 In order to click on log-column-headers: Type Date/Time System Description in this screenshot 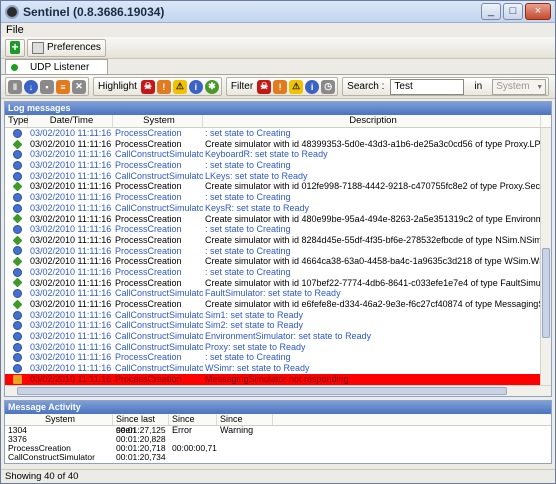, I will do `click(278, 121)`.